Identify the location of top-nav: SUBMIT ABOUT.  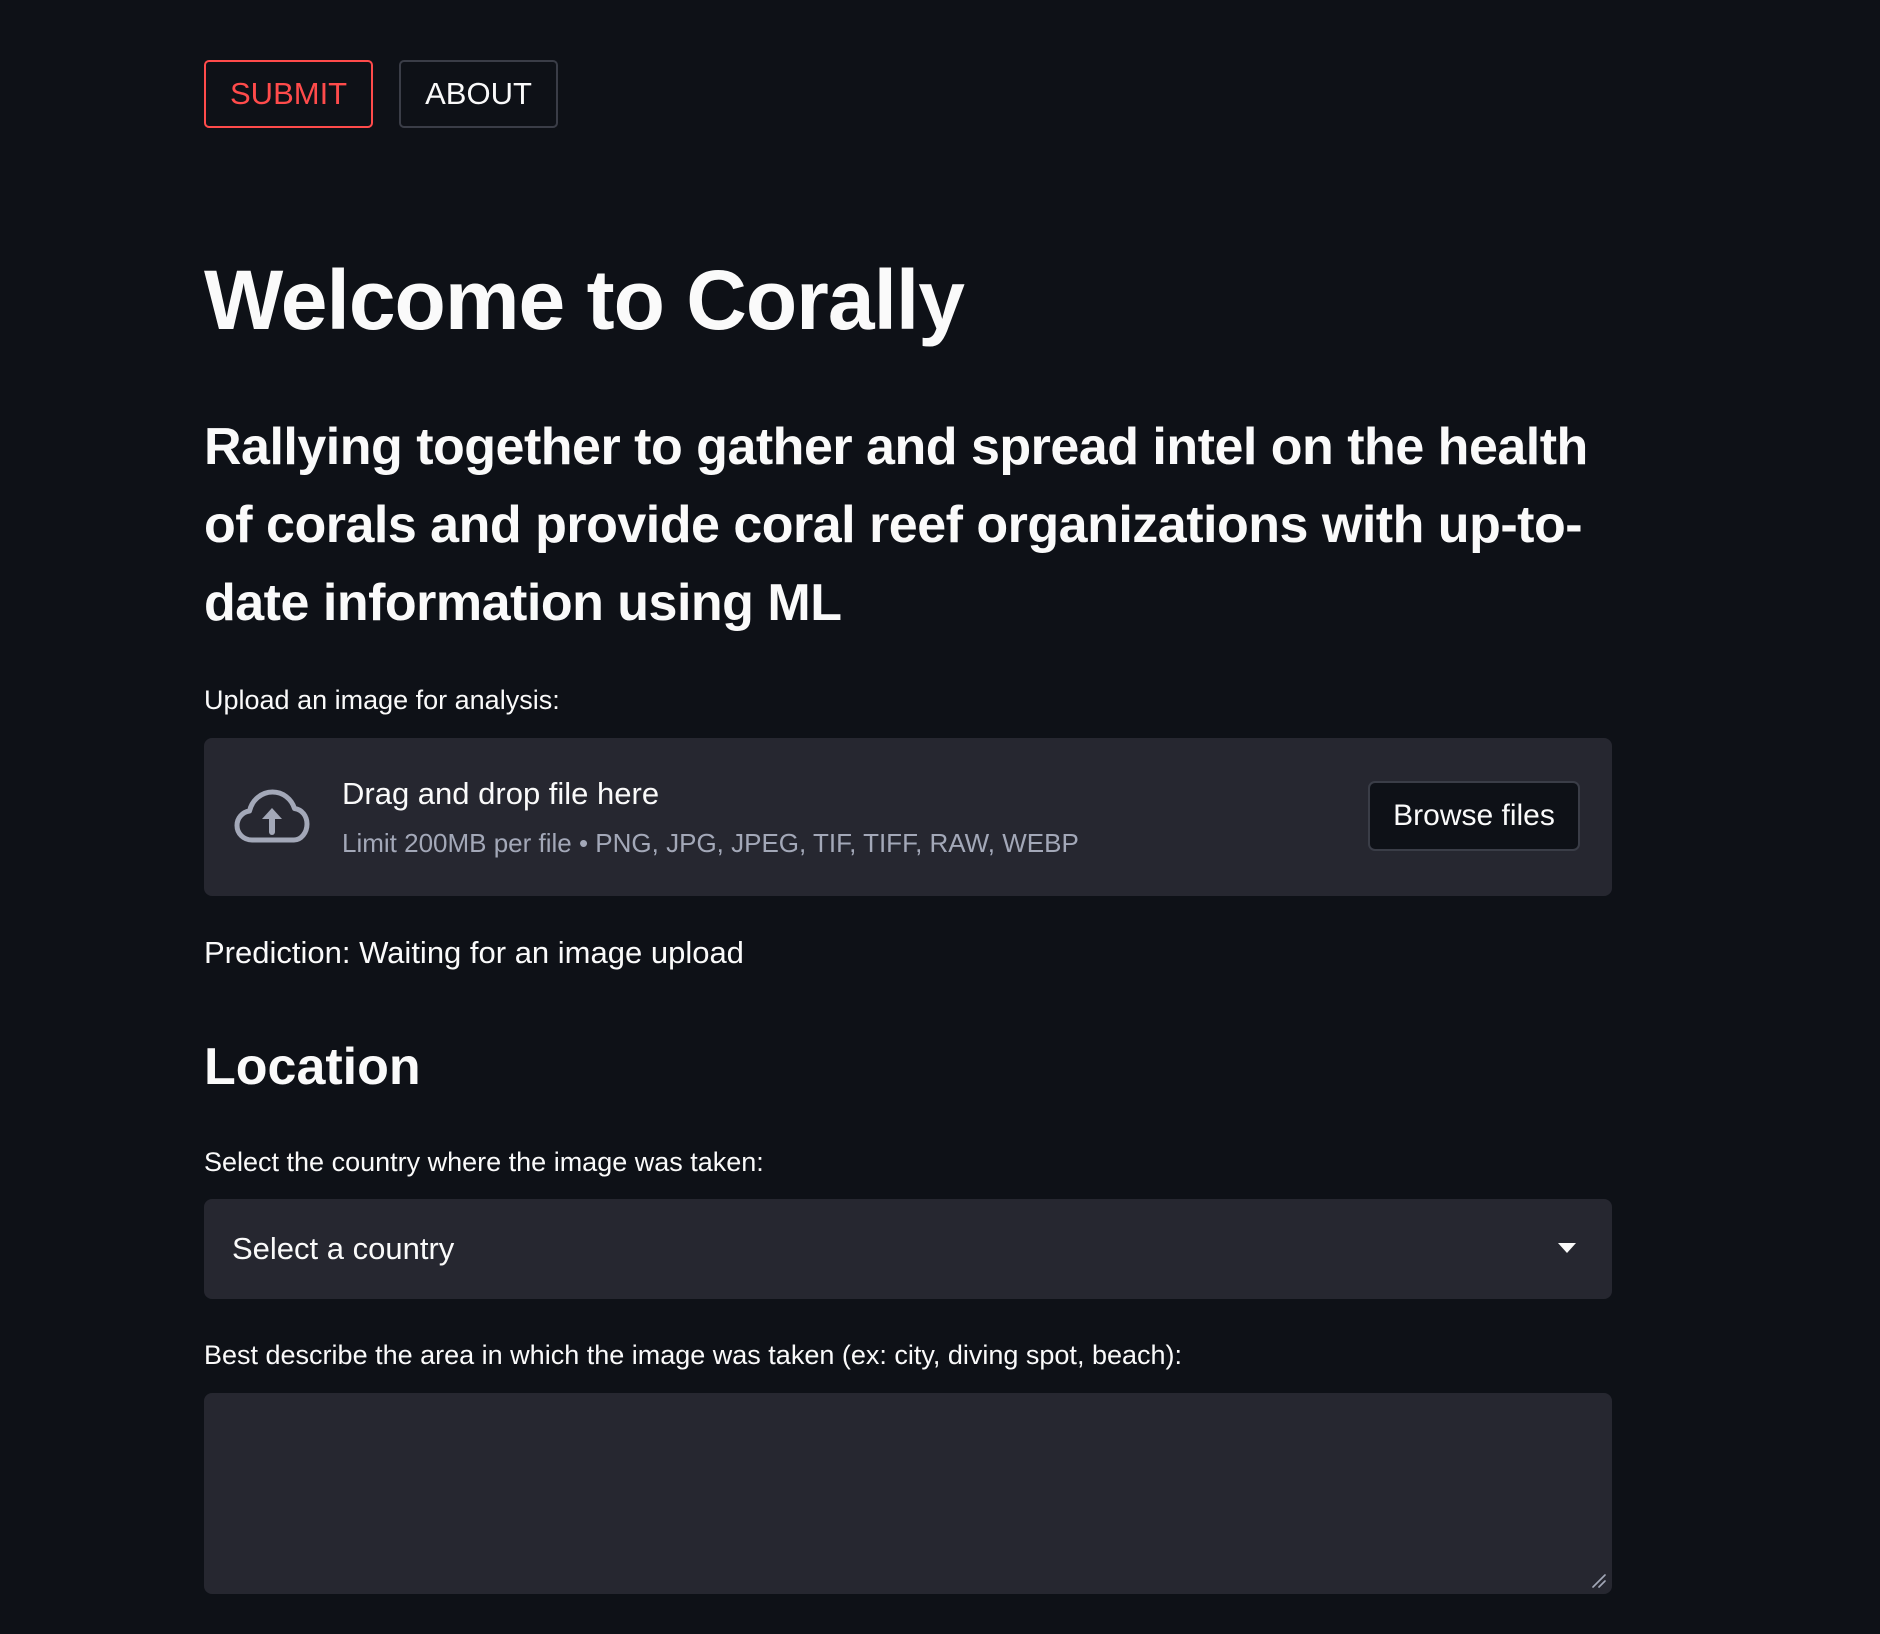
(381, 94).